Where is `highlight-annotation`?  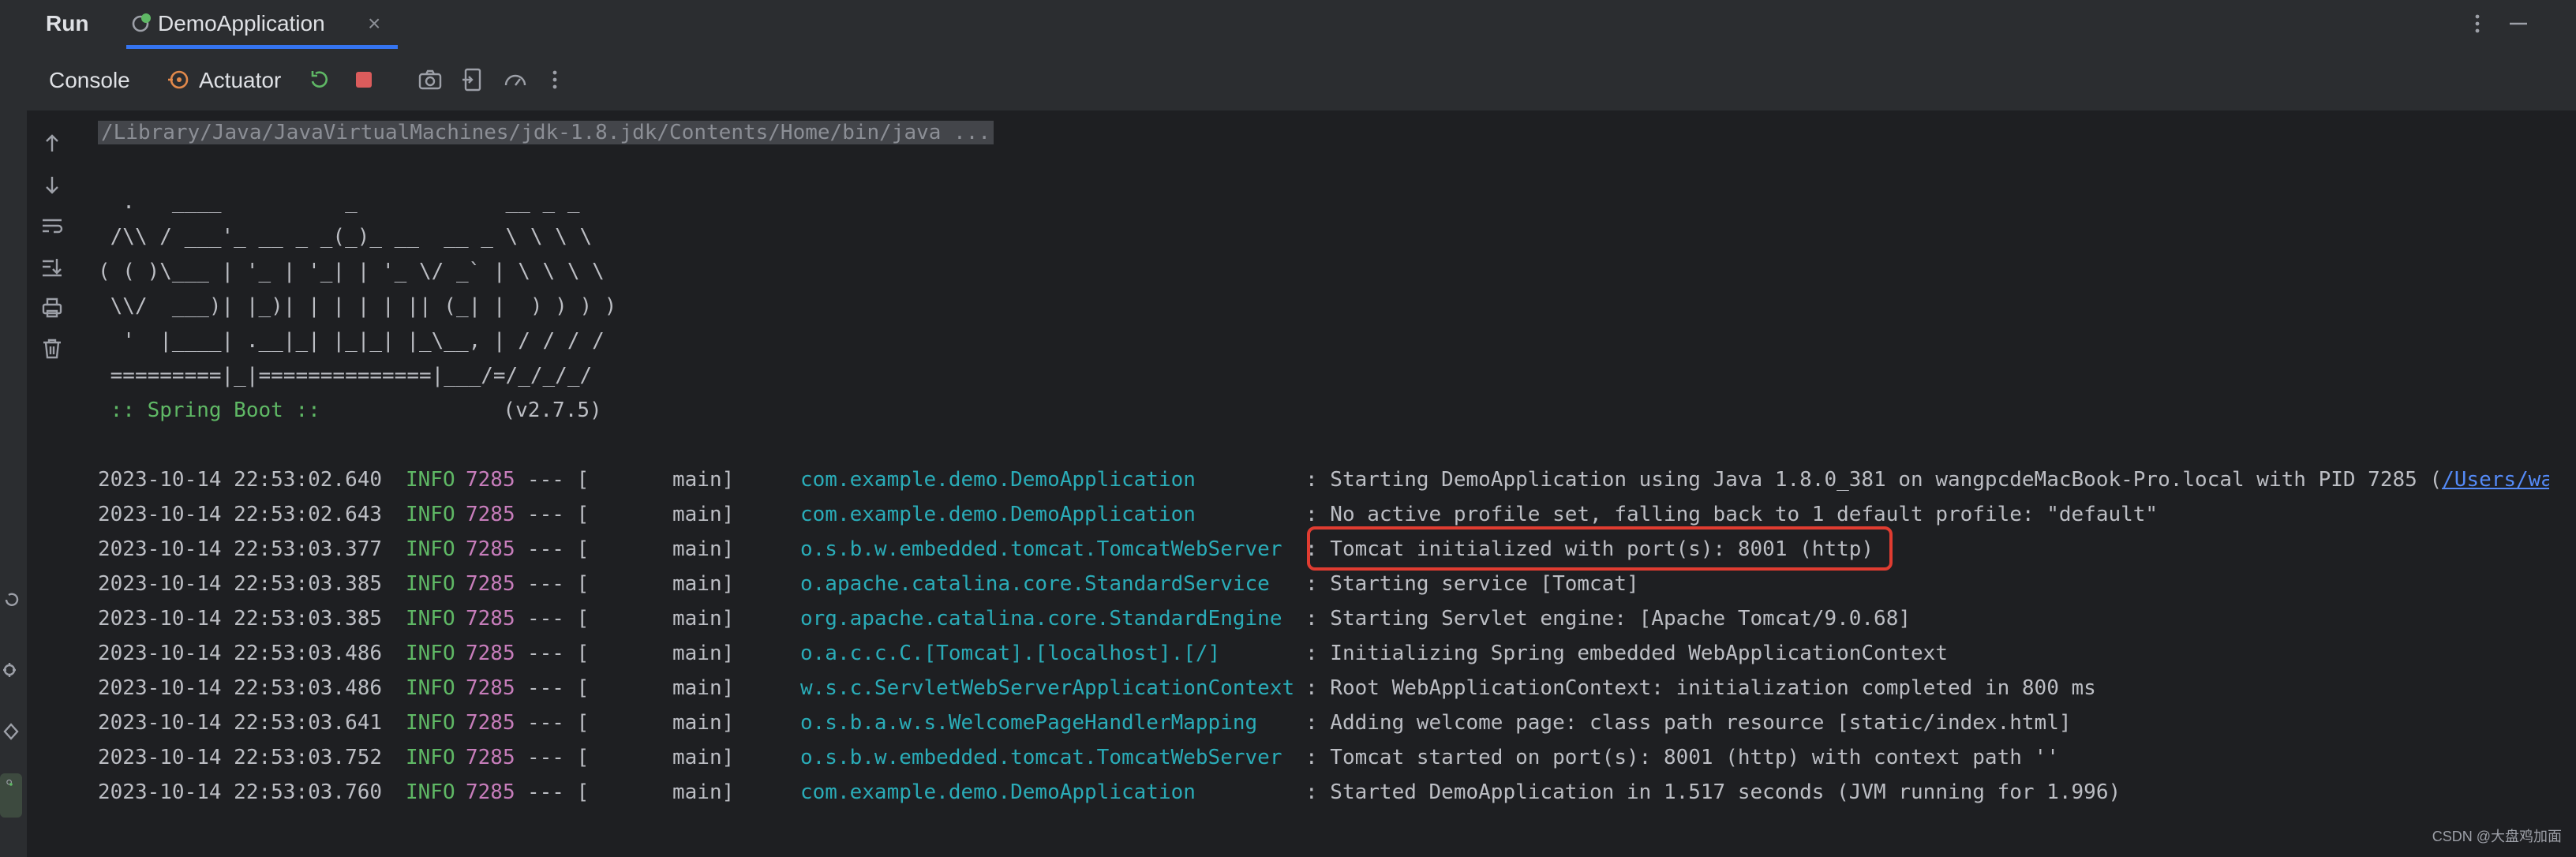
highlight-annotation is located at coordinates (1600, 549).